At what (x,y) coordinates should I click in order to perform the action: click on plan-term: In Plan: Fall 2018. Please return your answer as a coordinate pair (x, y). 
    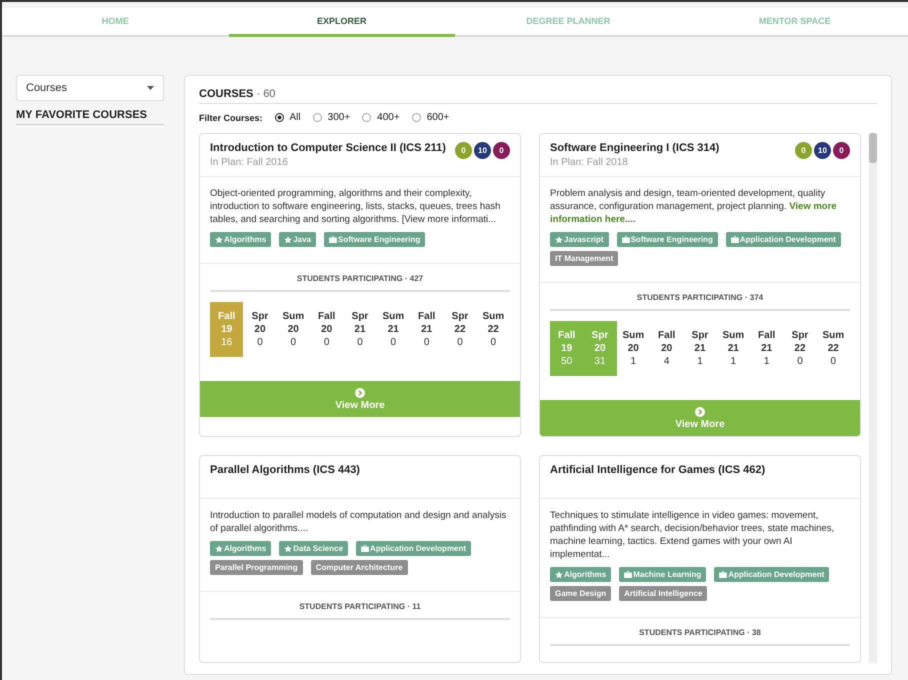
    Looking at the image, I should click on (589, 162).